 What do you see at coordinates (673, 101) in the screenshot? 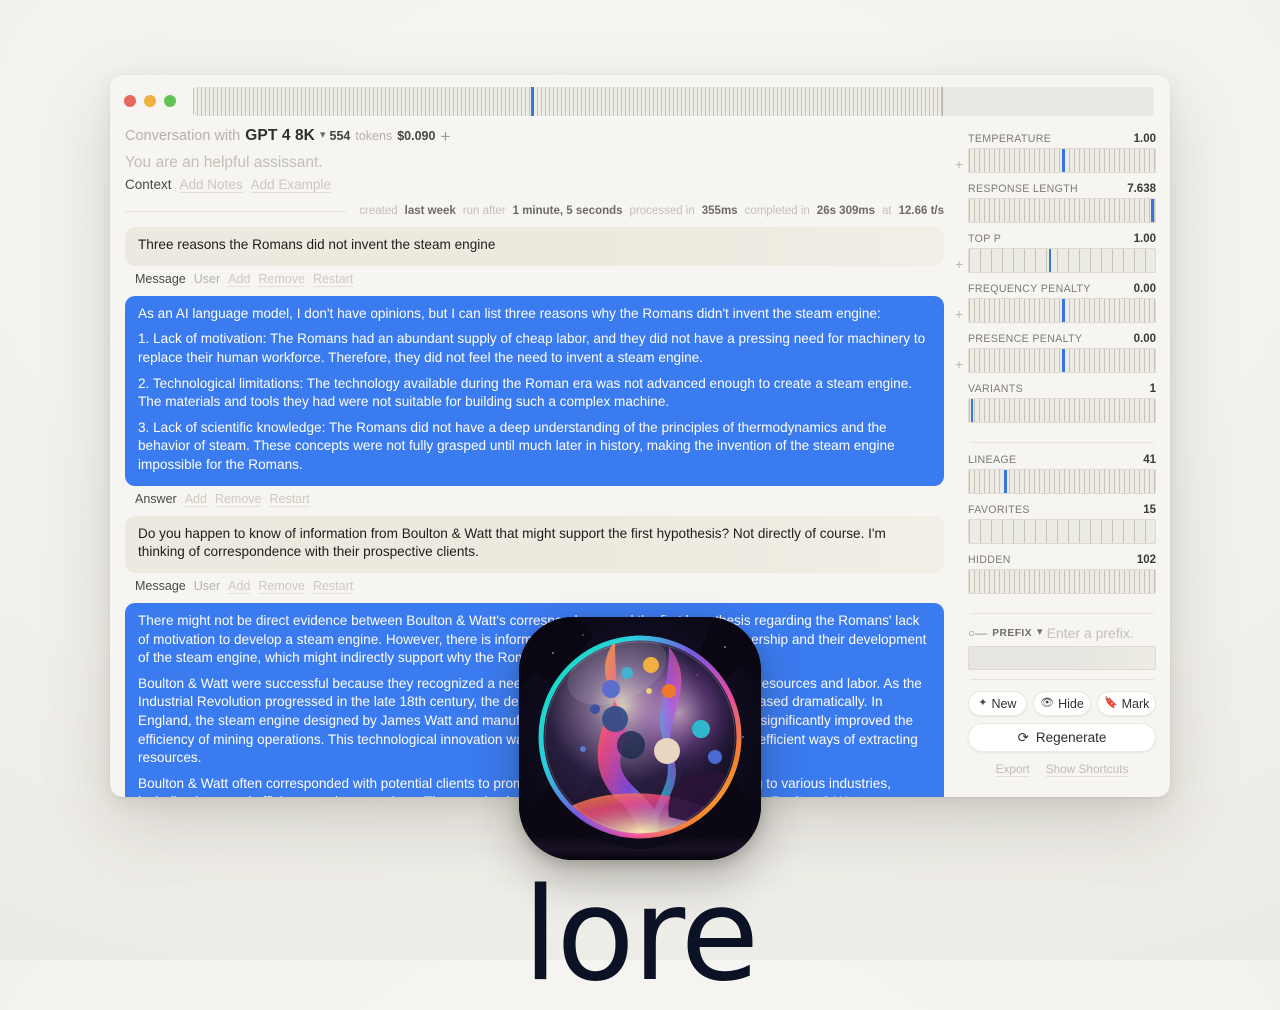
I see `history-timeline-scrubber` at bounding box center [673, 101].